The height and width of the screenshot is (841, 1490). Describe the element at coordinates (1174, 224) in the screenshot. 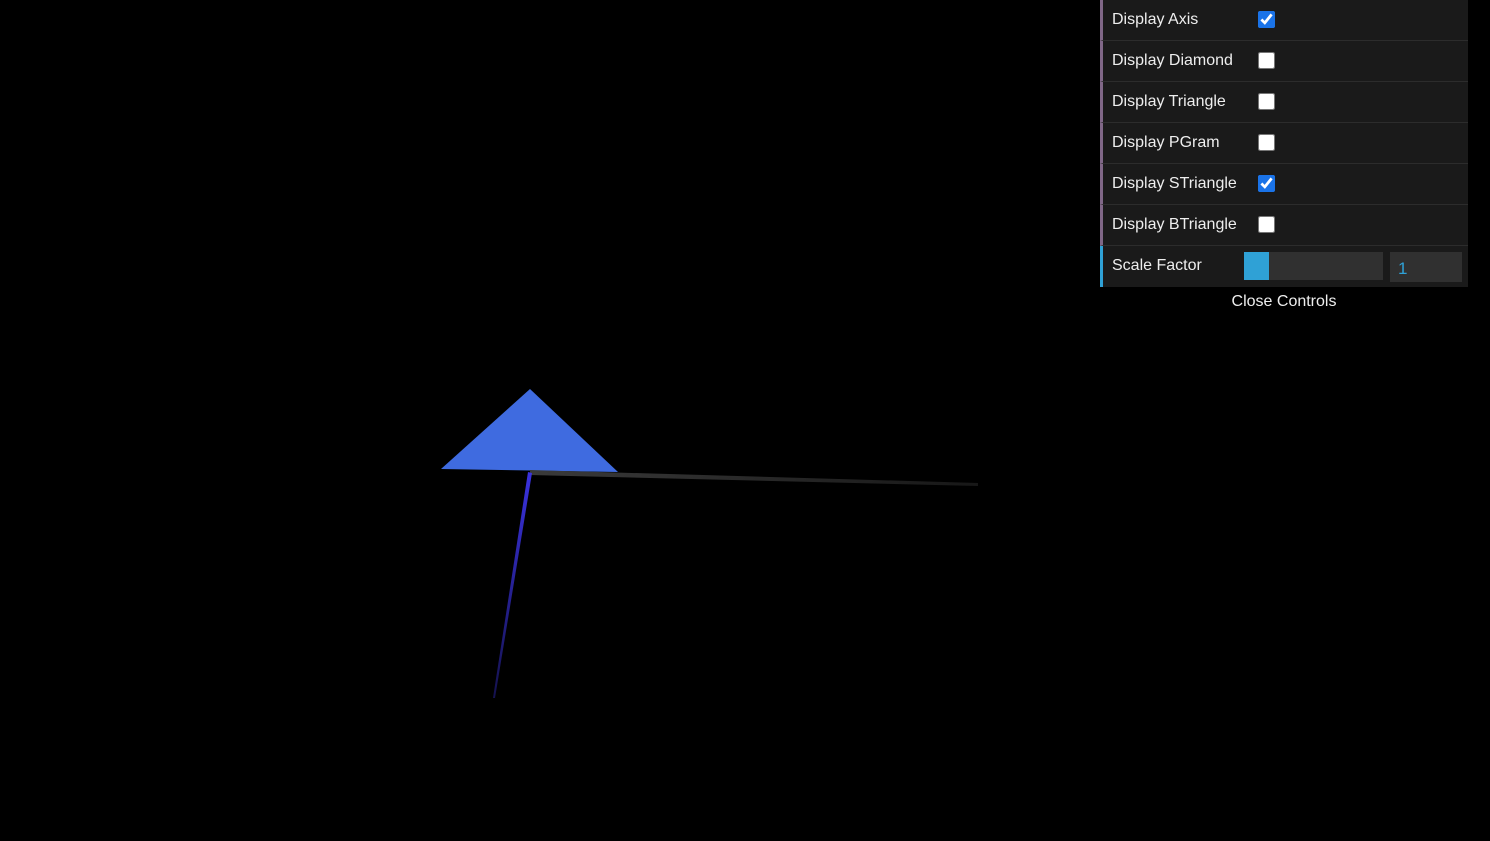

I see `display-btriangle-label: Display BTriangle` at that location.